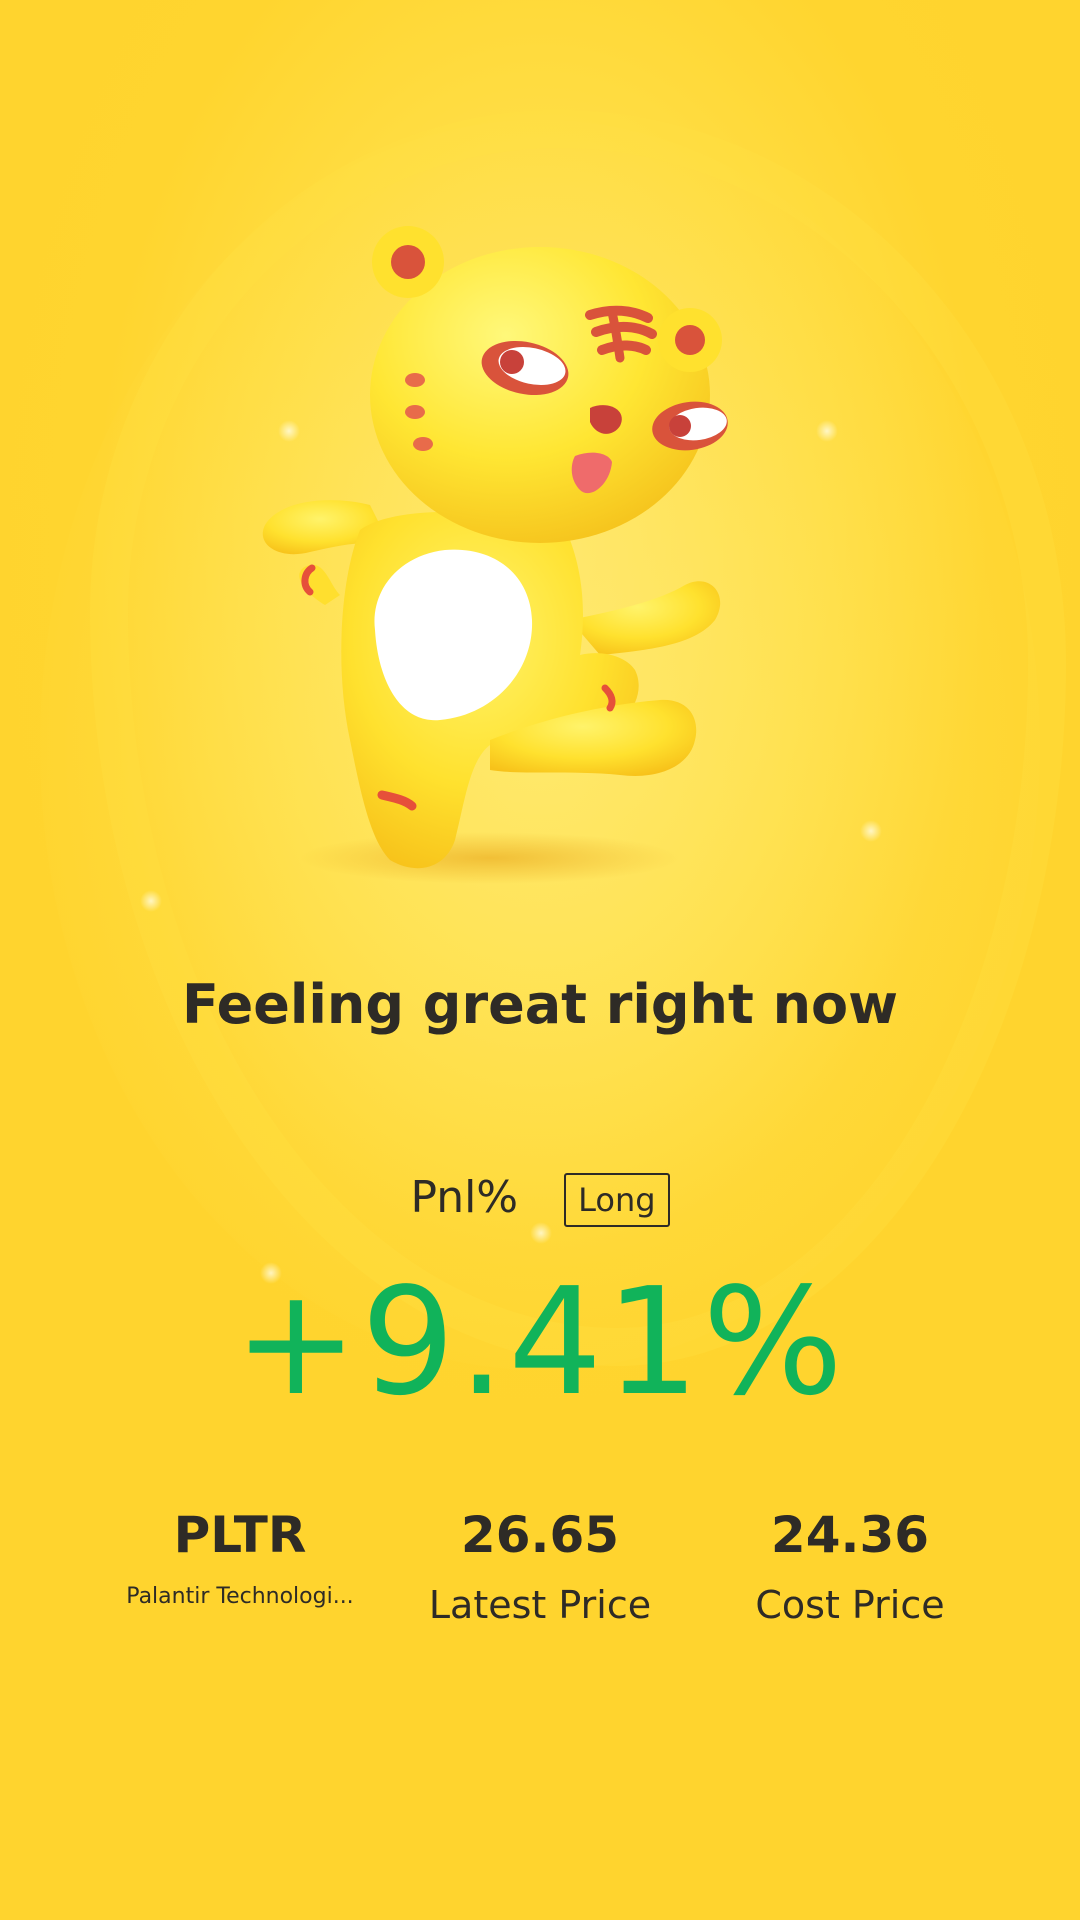  What do you see at coordinates (240, 1535) in the screenshot?
I see `ticker-symbol: PLTR` at bounding box center [240, 1535].